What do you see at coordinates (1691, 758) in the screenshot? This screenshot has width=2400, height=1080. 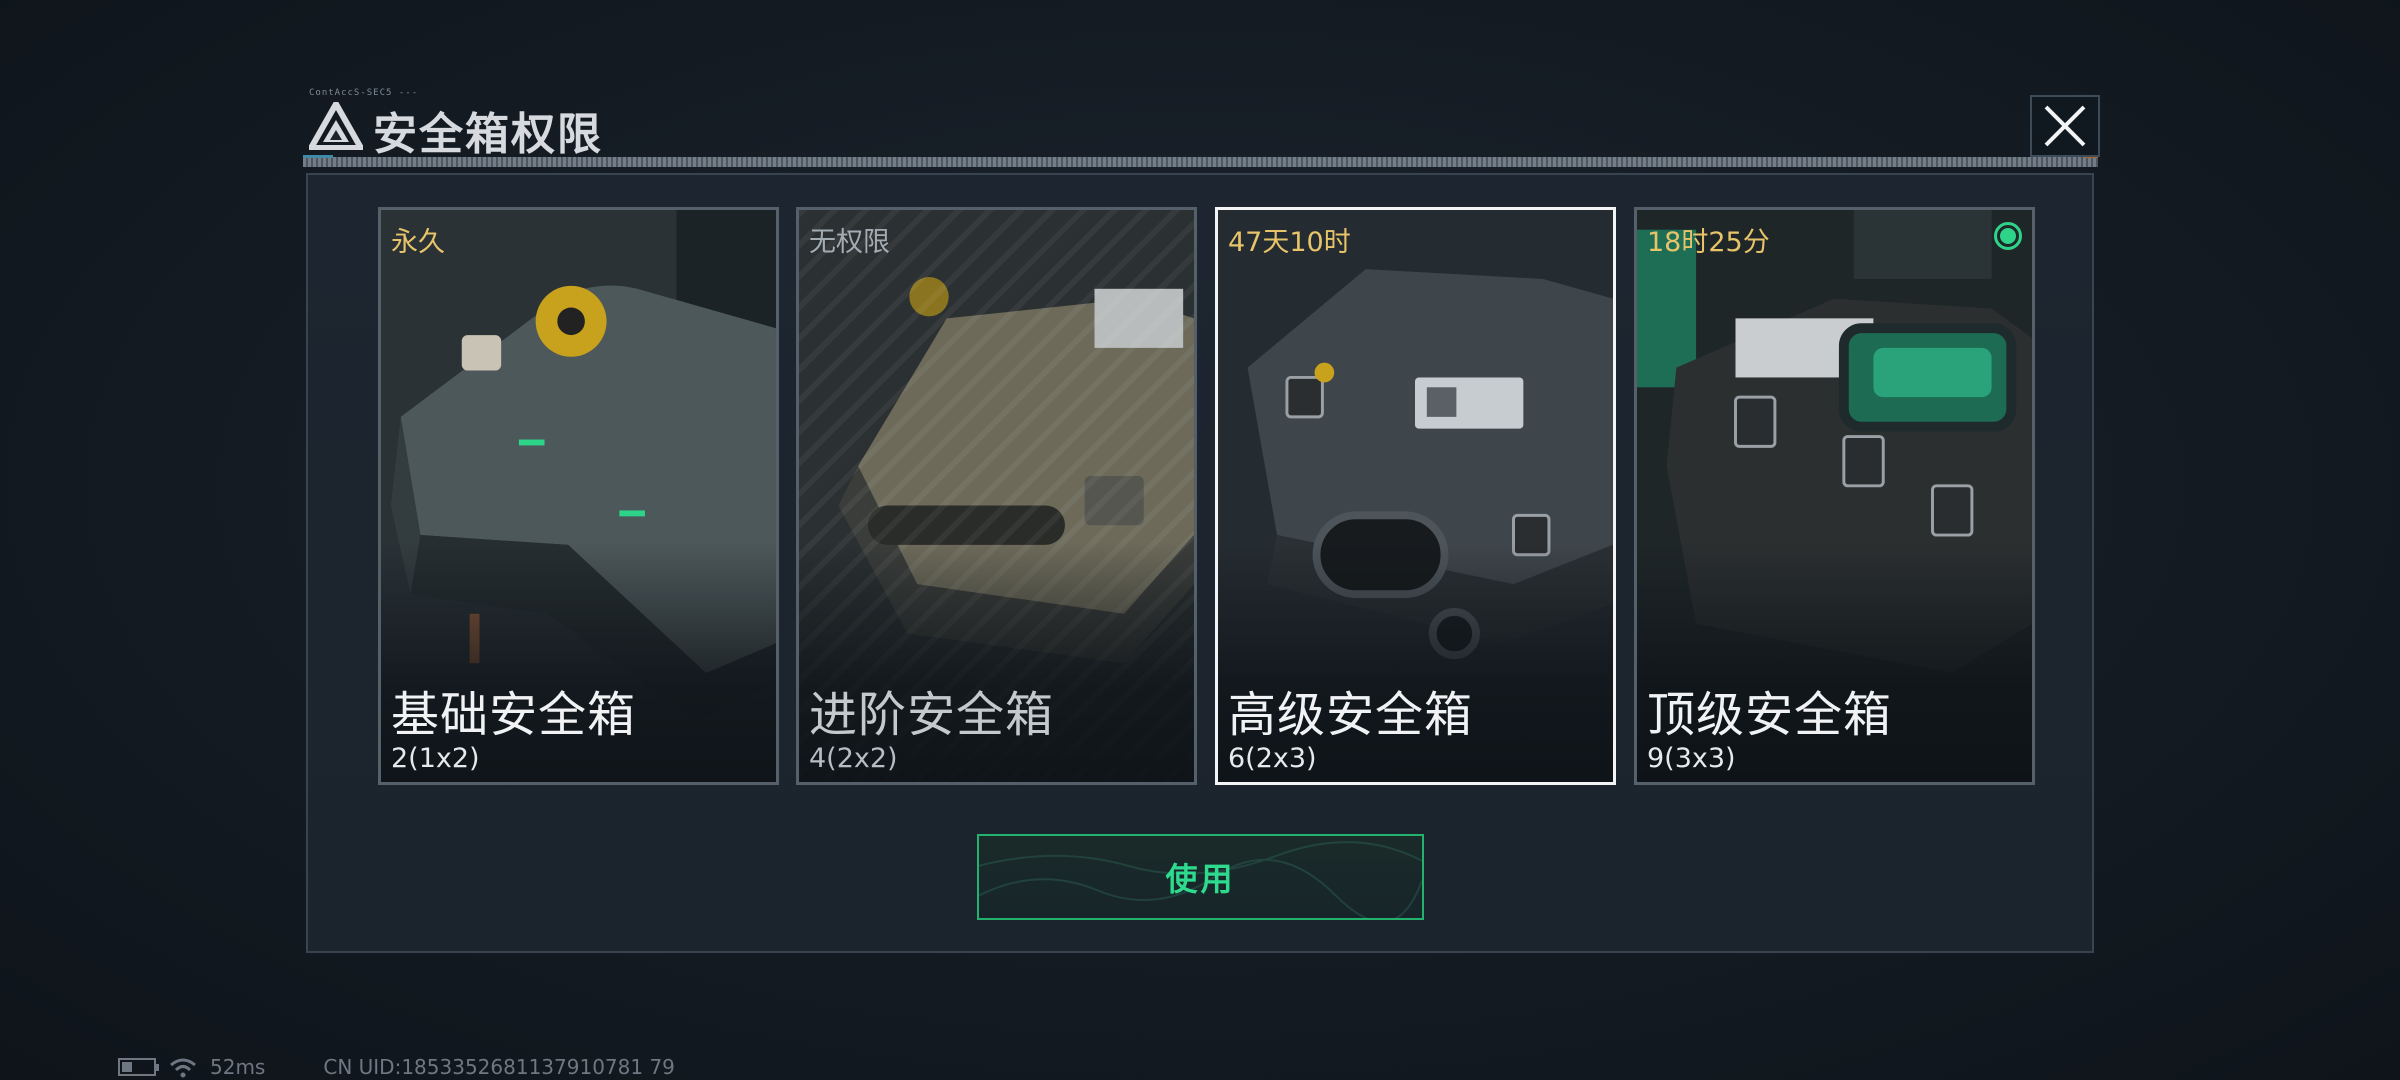 I see `card-size: 9(3x3)` at bounding box center [1691, 758].